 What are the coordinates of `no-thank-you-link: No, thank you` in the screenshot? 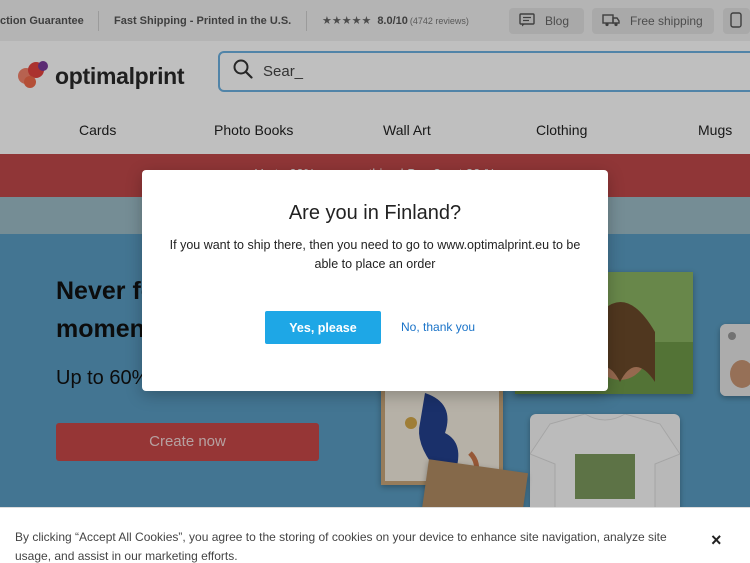 It's located at (438, 327).